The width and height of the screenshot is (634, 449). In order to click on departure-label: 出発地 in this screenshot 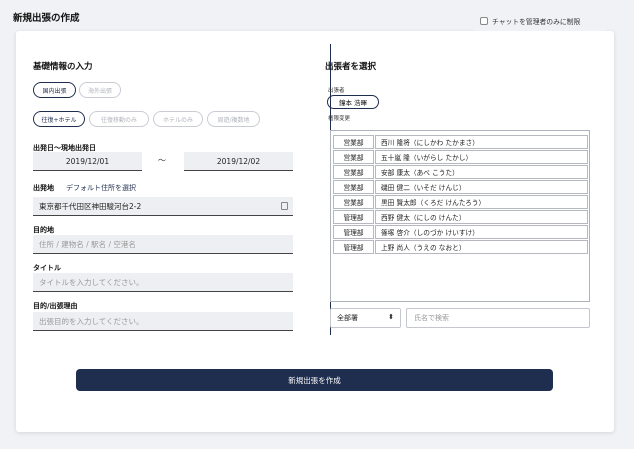, I will do `click(43, 188)`.